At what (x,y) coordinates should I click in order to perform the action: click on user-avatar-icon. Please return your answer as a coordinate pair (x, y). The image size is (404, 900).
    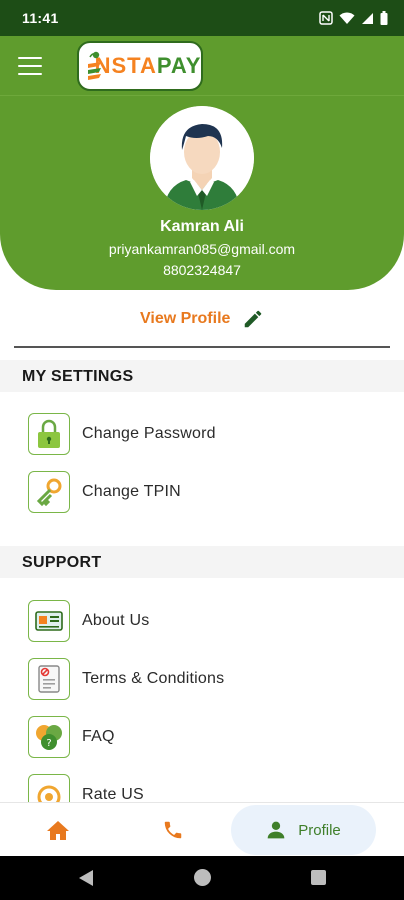
    Looking at the image, I should click on (202, 158).